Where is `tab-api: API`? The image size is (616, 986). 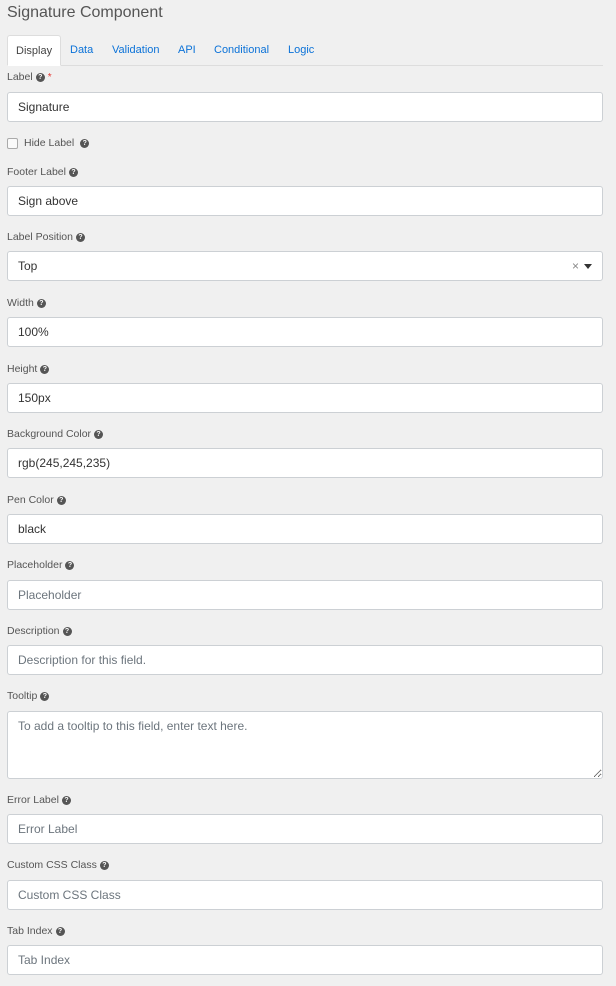 tab-api: API is located at coordinates (187, 50).